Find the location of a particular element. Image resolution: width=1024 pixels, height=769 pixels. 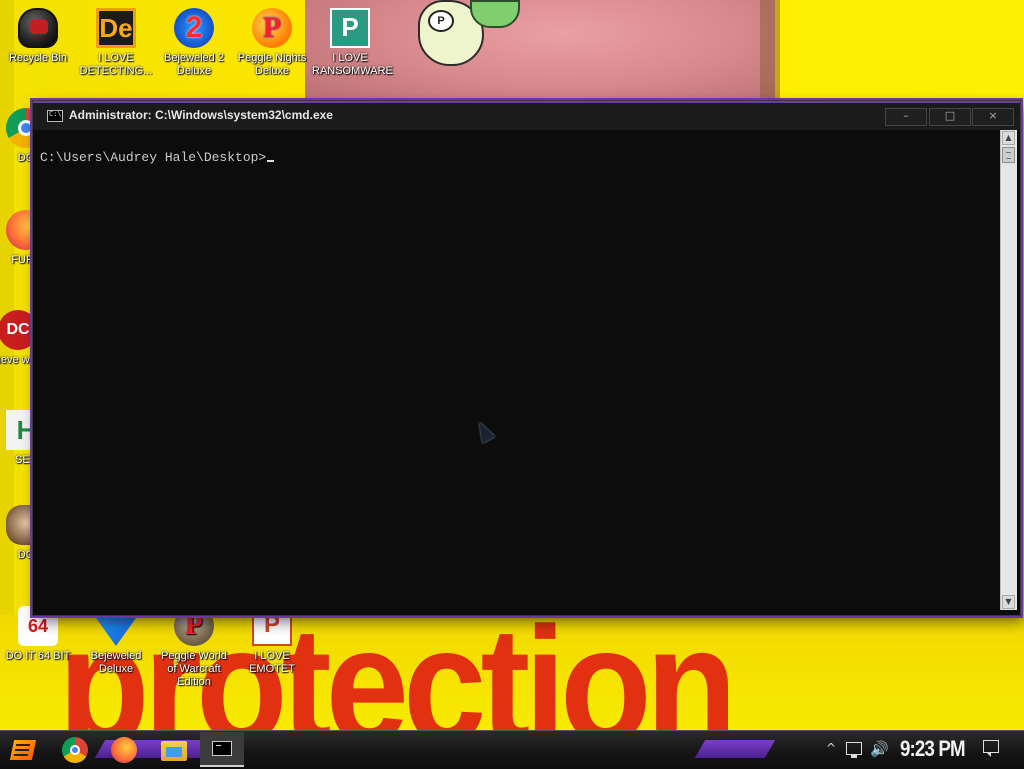

minimize-button: – is located at coordinates (906, 117).